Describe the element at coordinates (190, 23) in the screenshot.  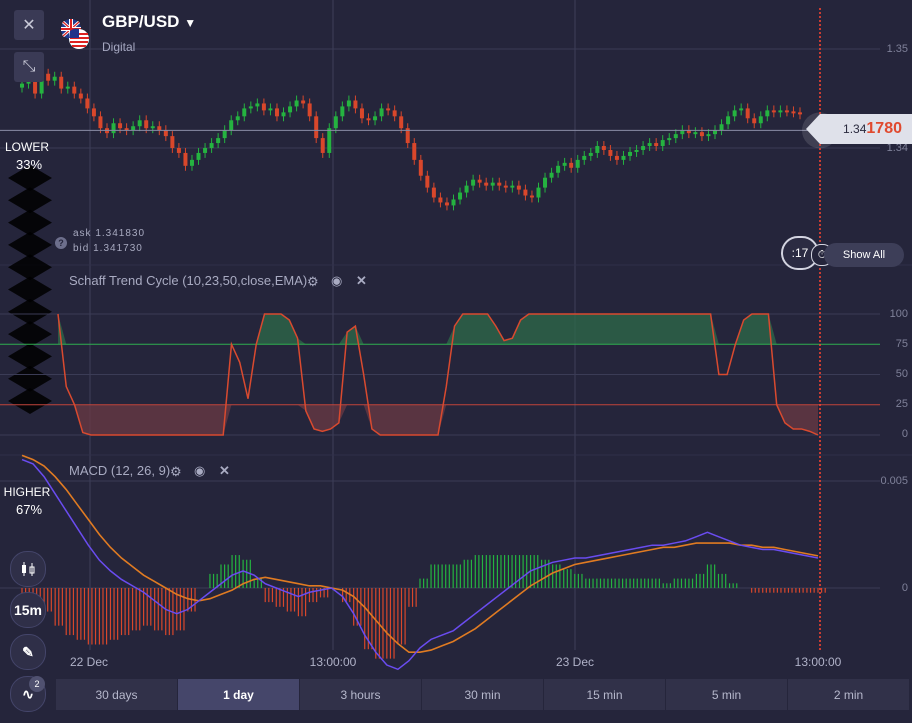
I see `caret-down-icon: ▼` at that location.